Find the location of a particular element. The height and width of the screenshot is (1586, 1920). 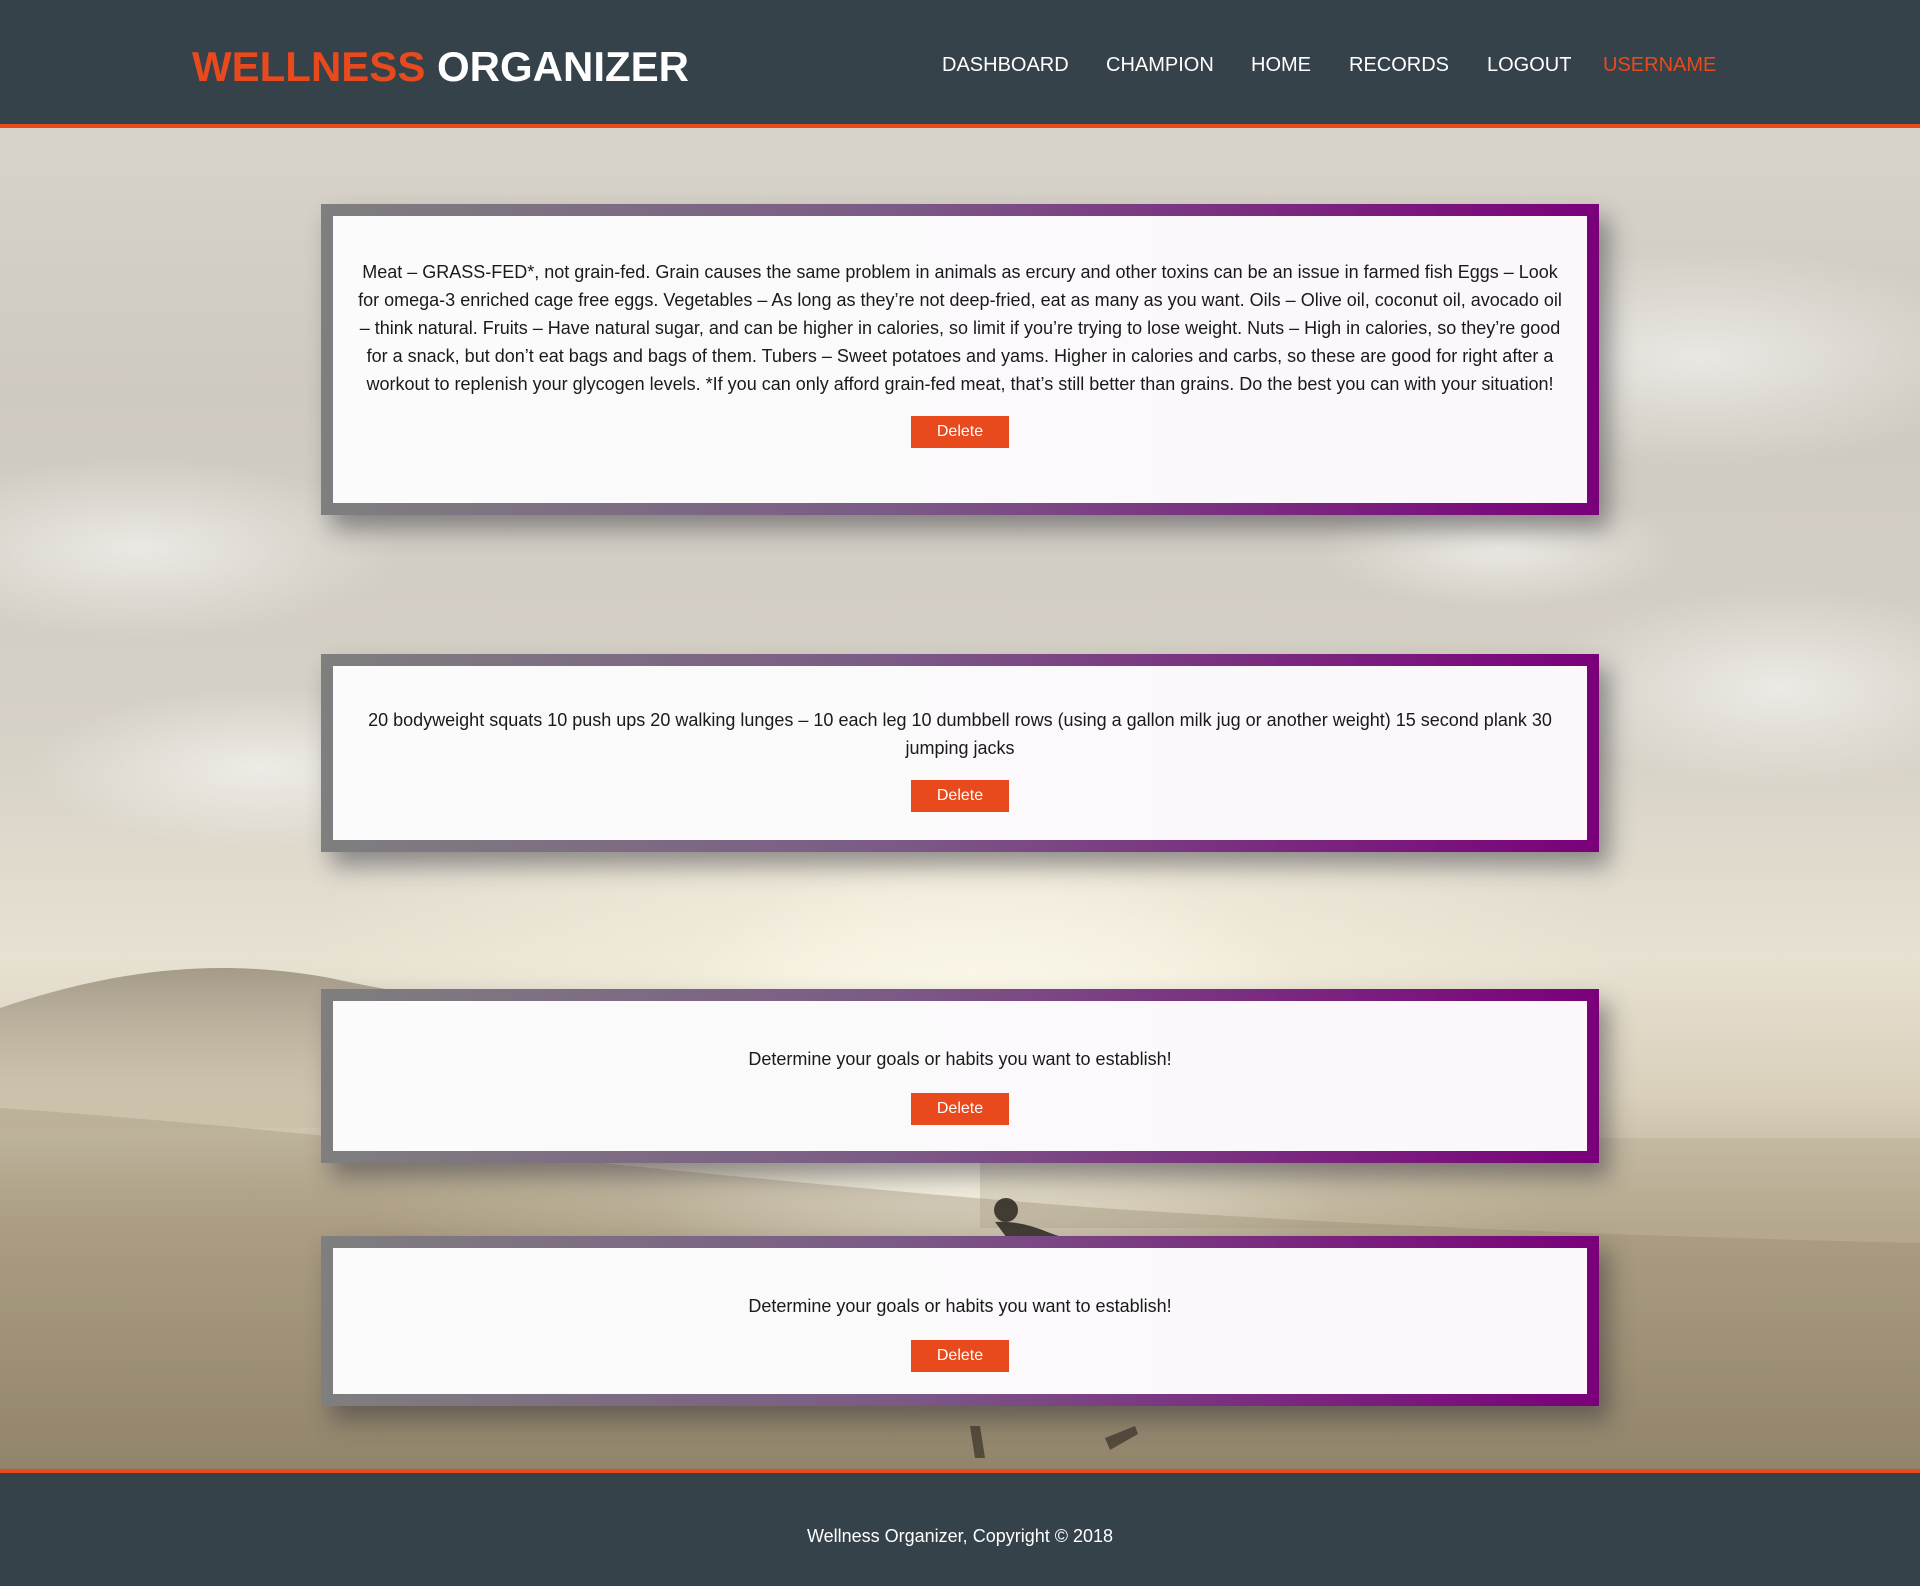

nav-dashboard: DASHBOARD is located at coordinates (1005, 65).